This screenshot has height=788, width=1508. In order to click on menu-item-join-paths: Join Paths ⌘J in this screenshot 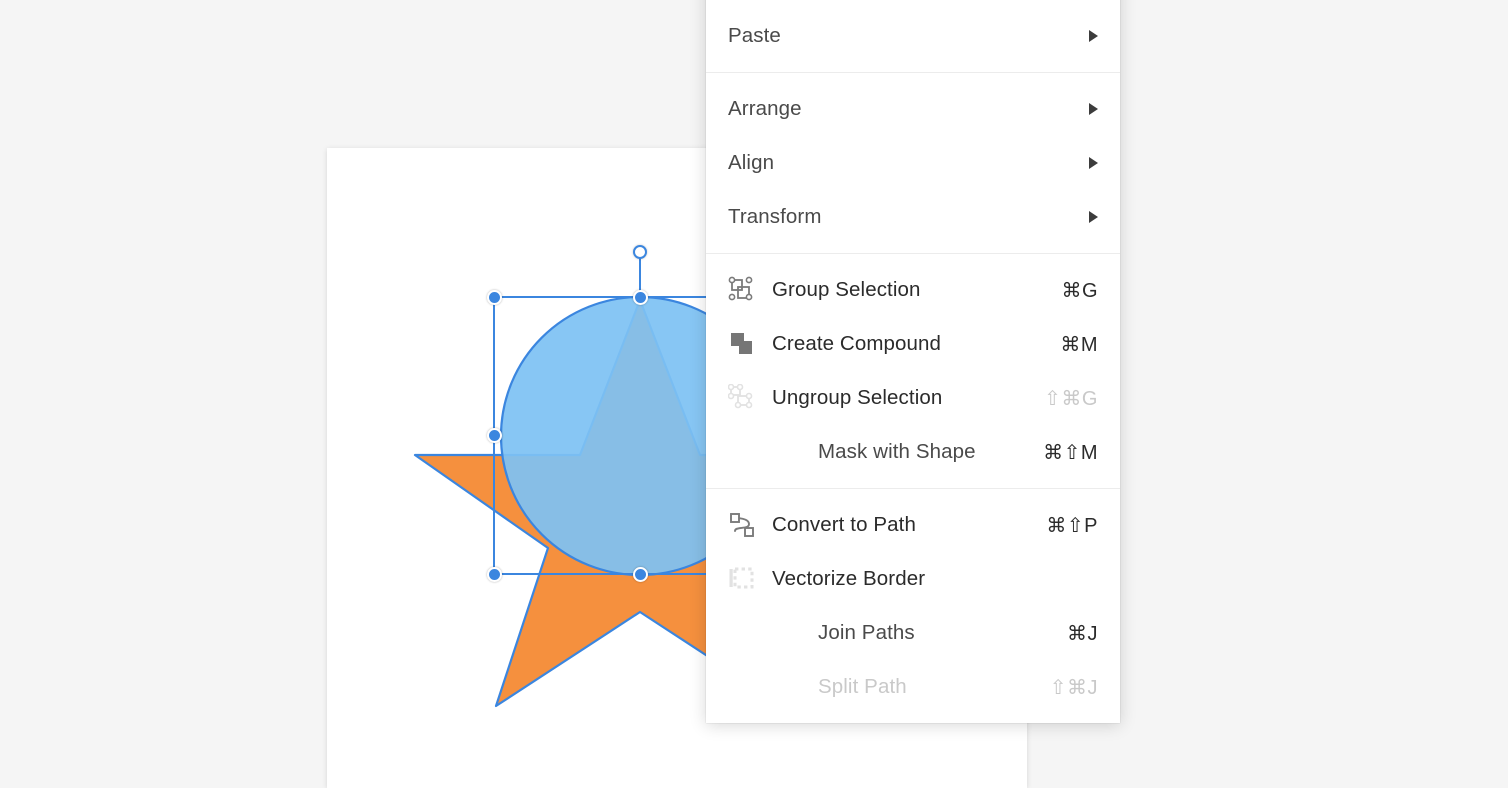, I will do `click(913, 633)`.